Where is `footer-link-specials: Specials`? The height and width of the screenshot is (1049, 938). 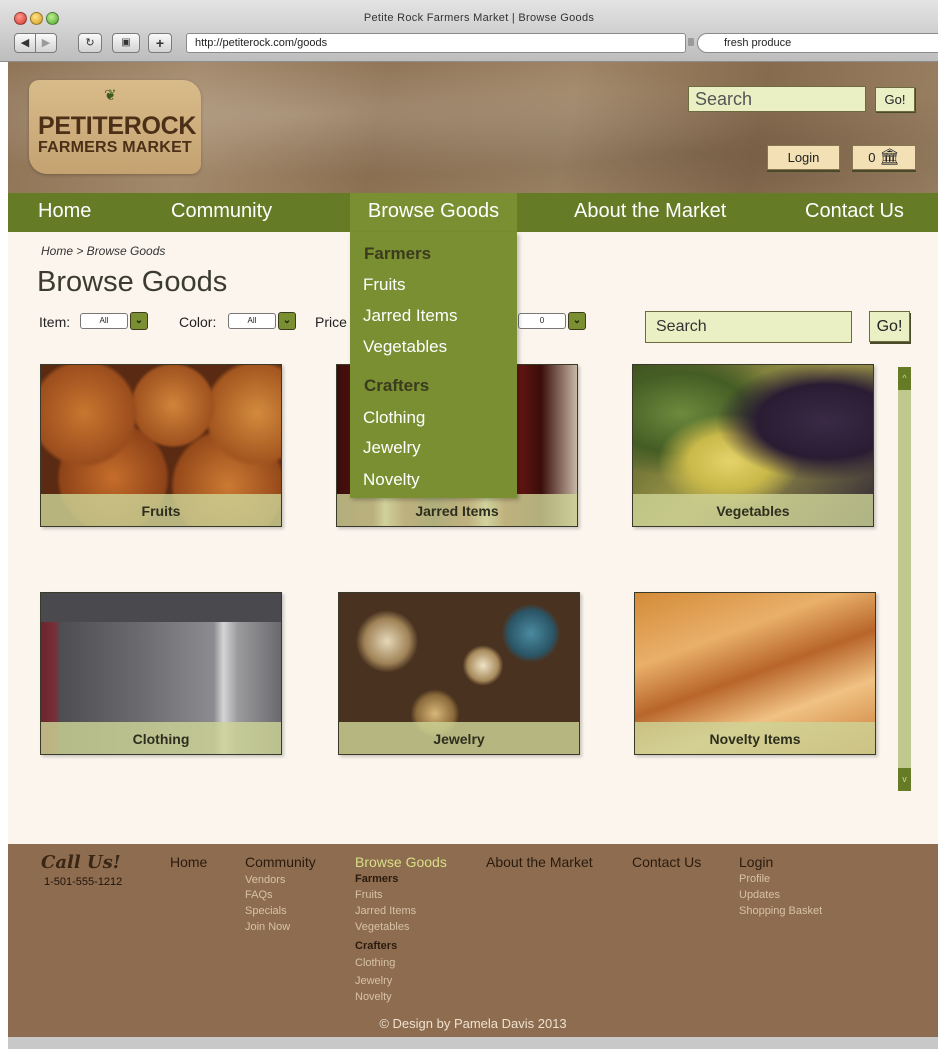
footer-link-specials: Specials is located at coordinates (266, 911).